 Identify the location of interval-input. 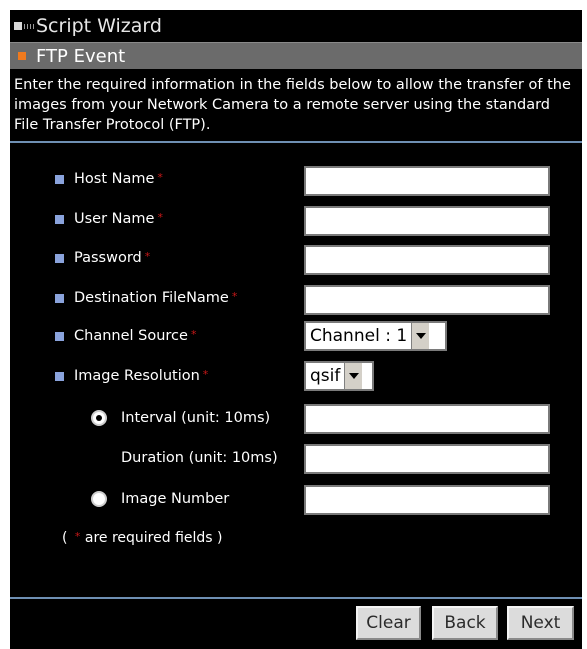
(427, 419).